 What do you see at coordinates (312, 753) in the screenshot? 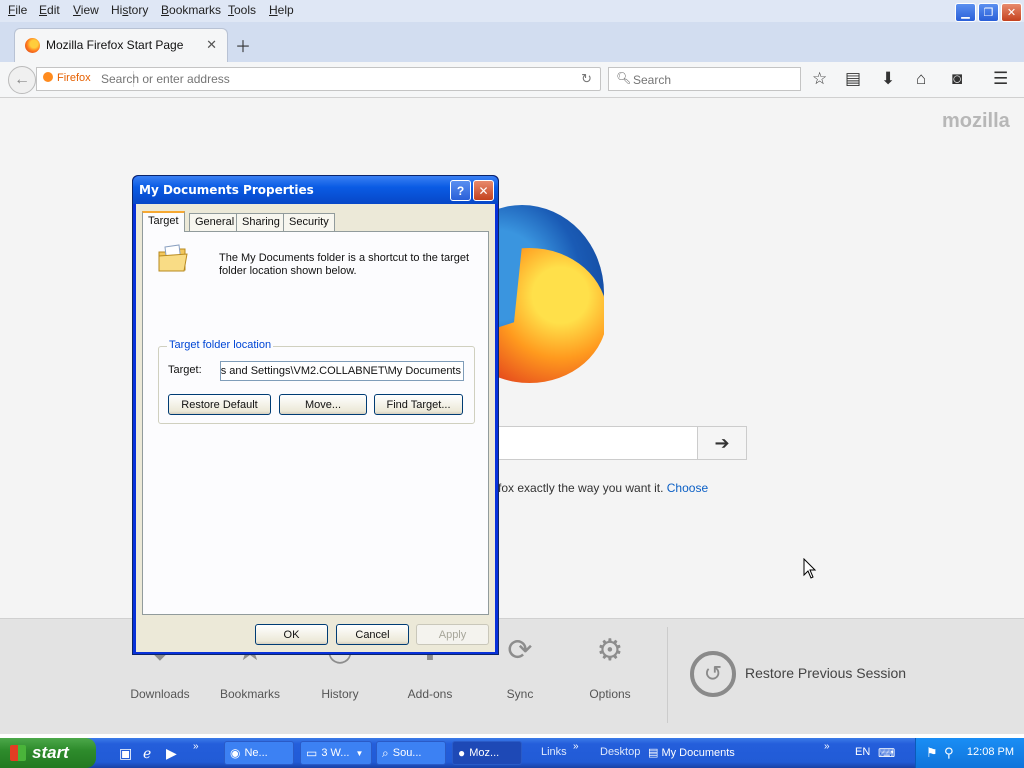
I see `folder-icon: ▭` at bounding box center [312, 753].